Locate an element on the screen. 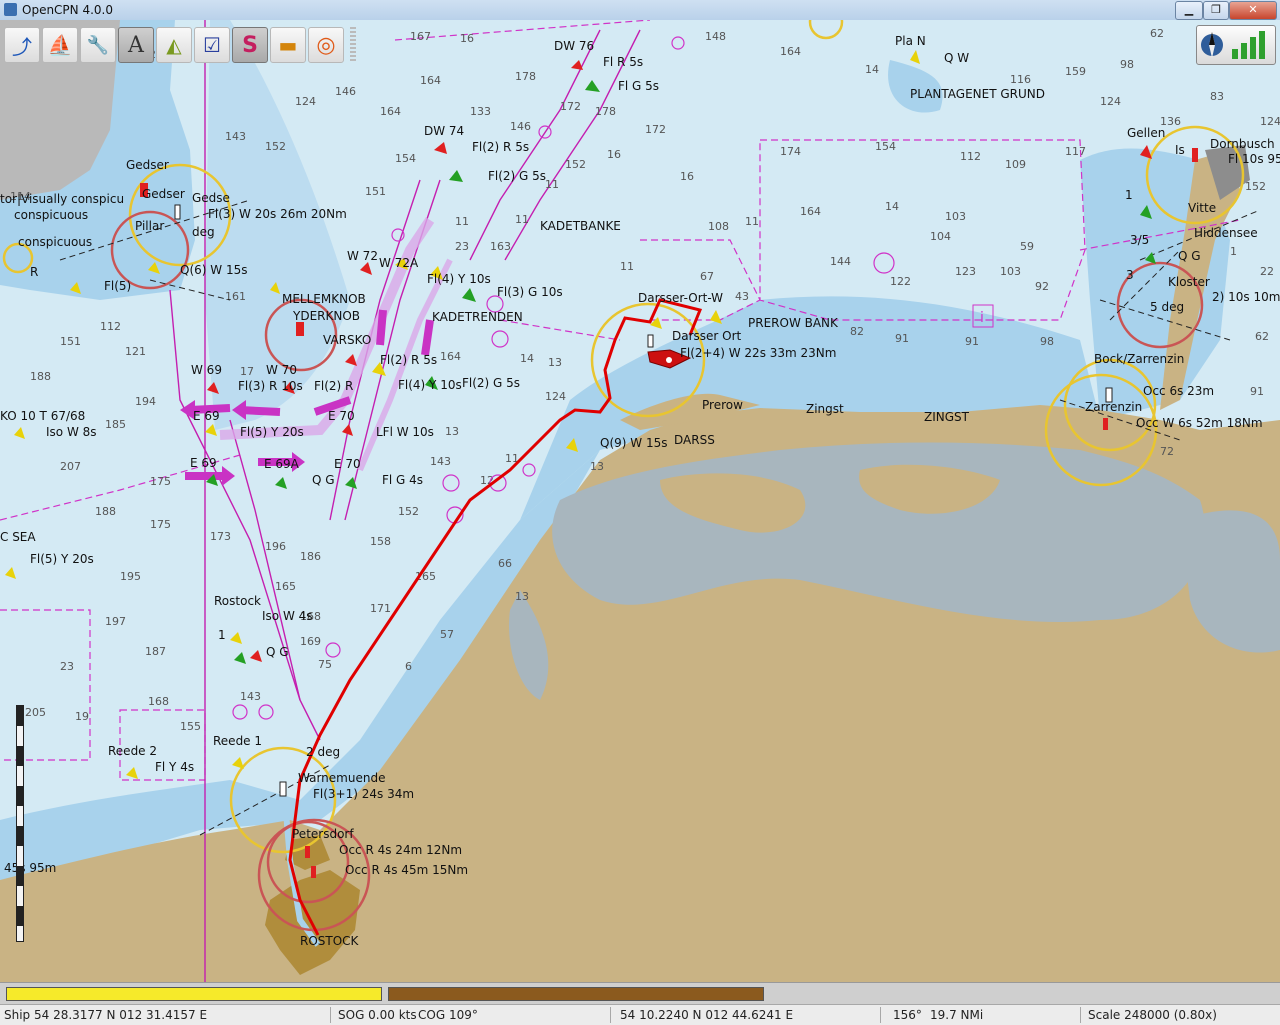  wrench-icon: 🔧 is located at coordinates (98, 45).